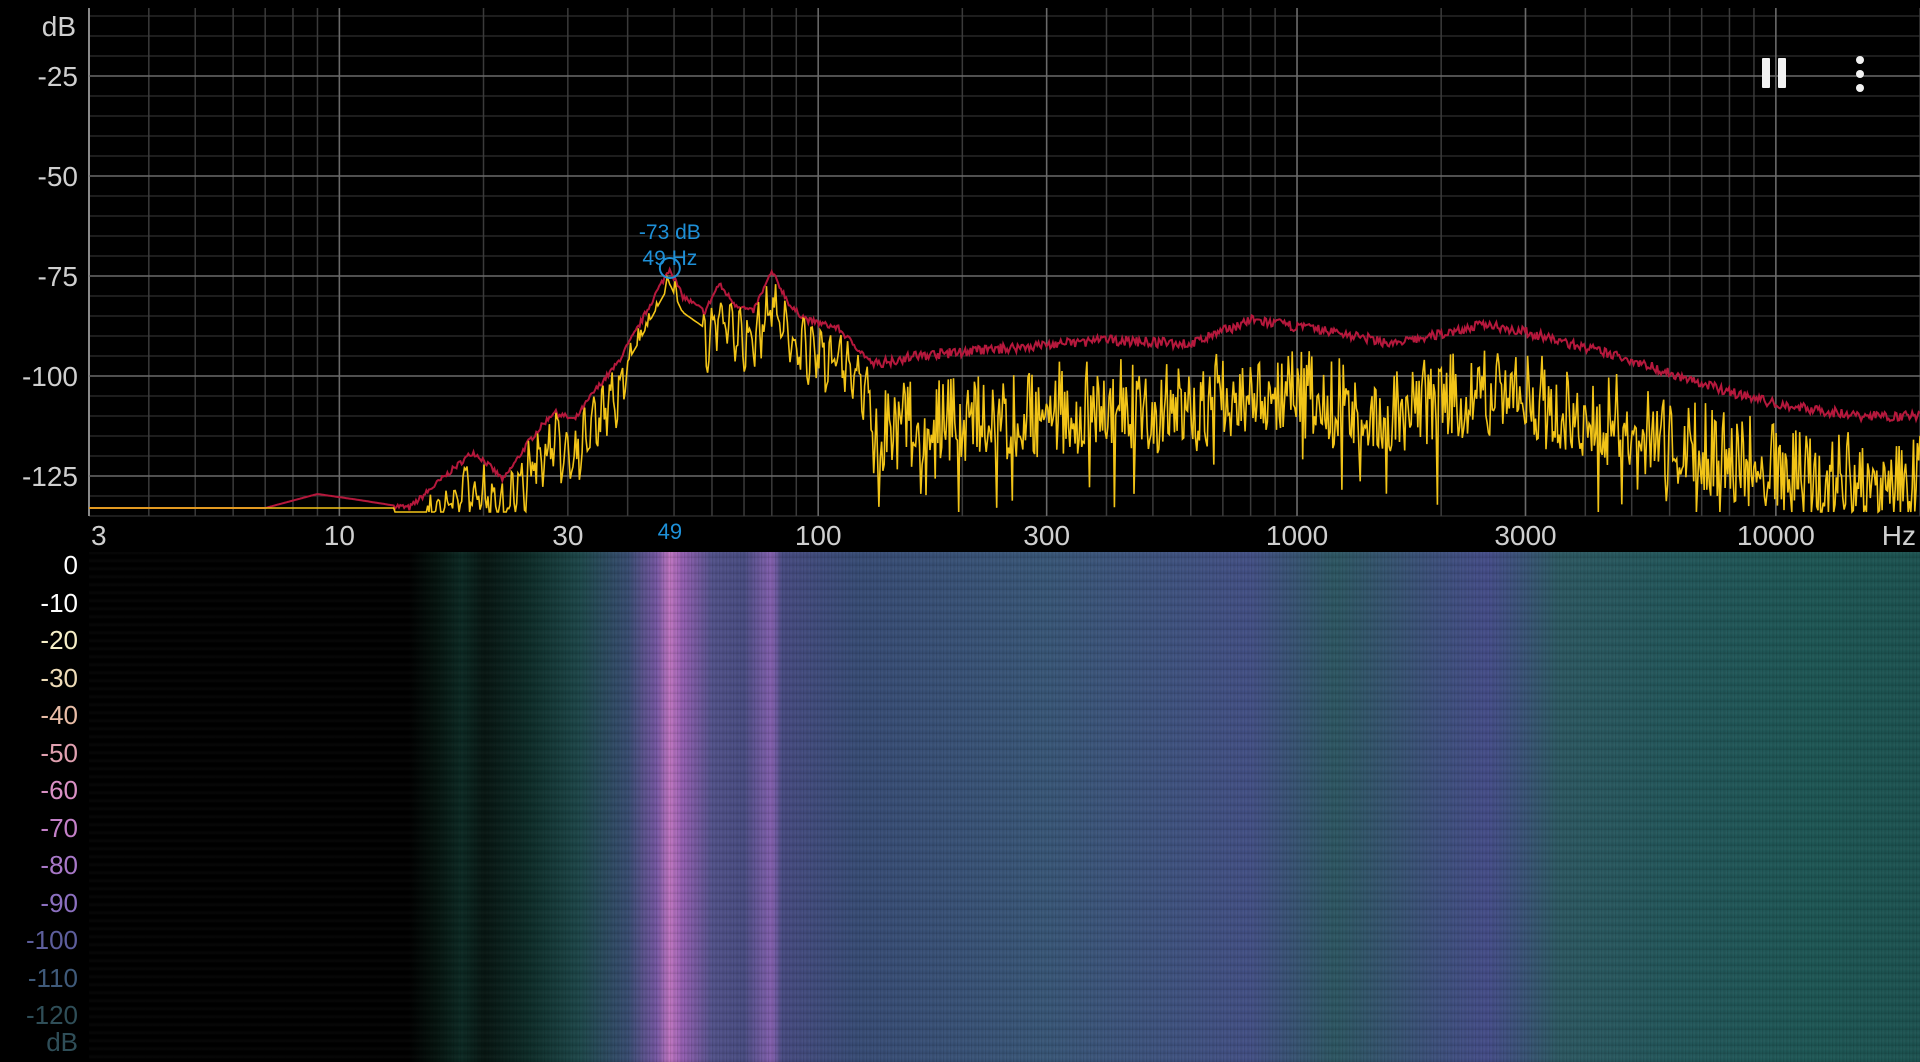  Describe the element at coordinates (58, 176) in the screenshot. I see `y-tick-label: -50` at that location.